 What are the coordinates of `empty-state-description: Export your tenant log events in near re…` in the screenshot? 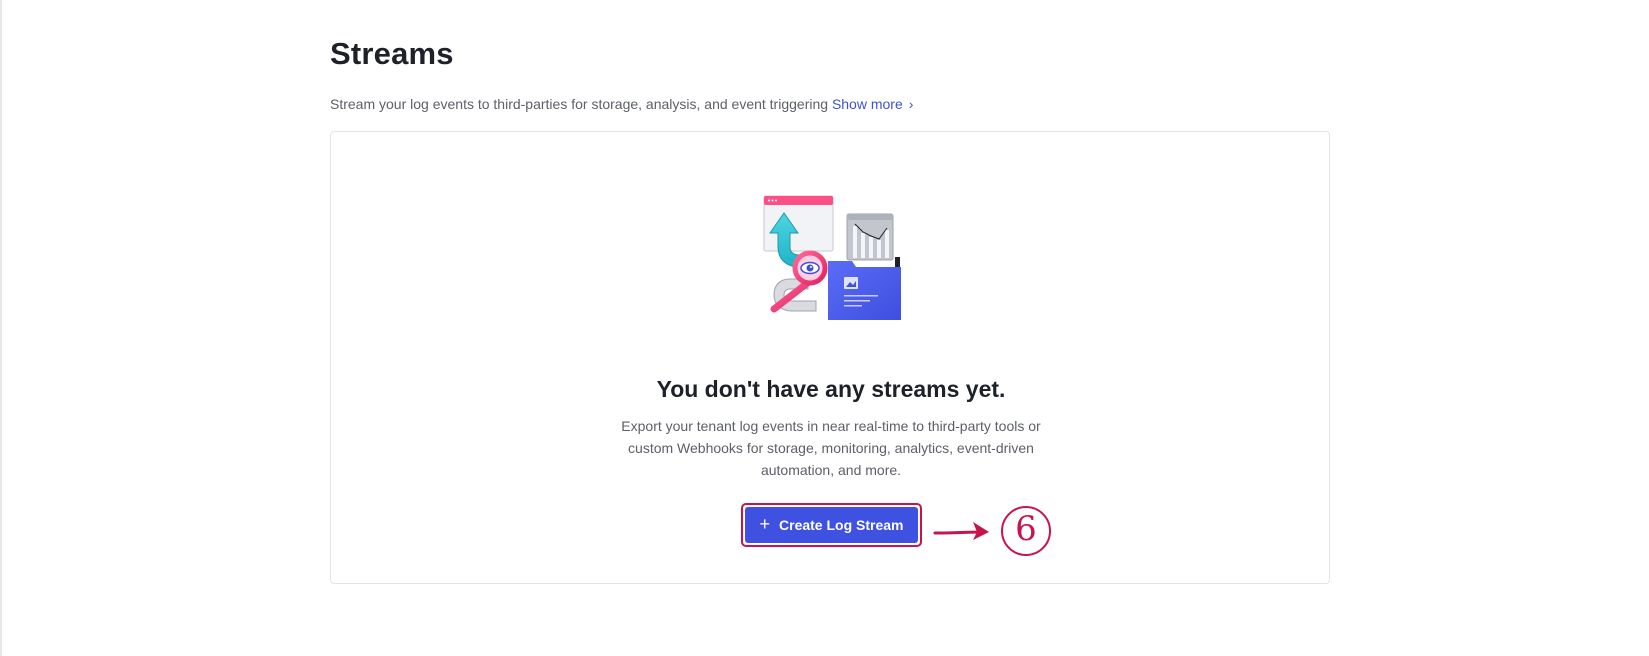 It's located at (831, 448).